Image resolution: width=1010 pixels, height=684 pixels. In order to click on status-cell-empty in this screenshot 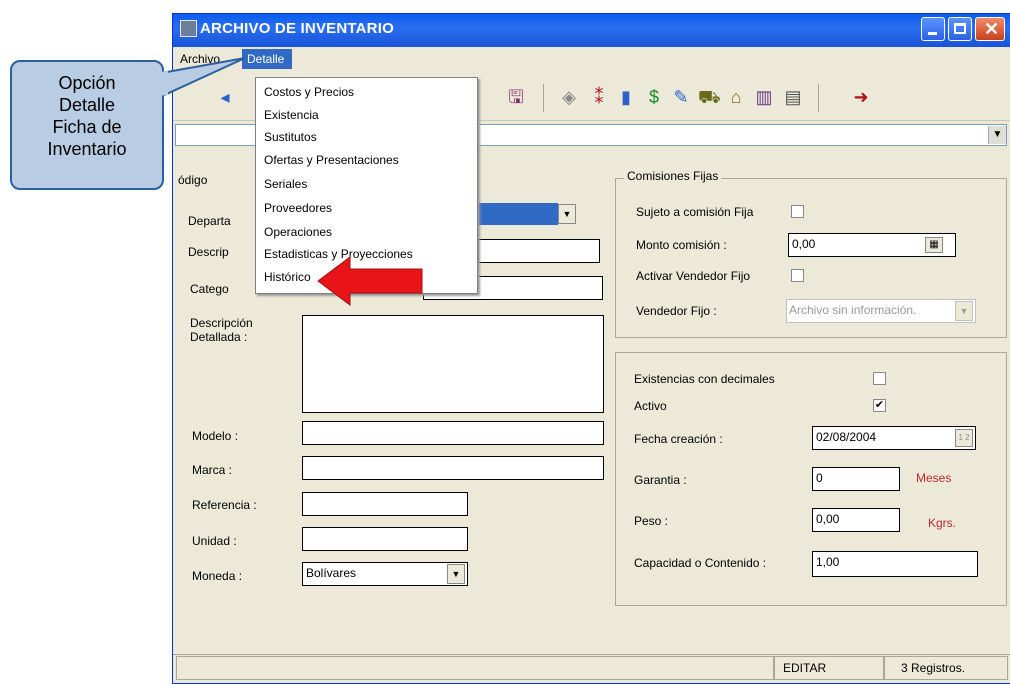, I will do `click(475, 668)`.